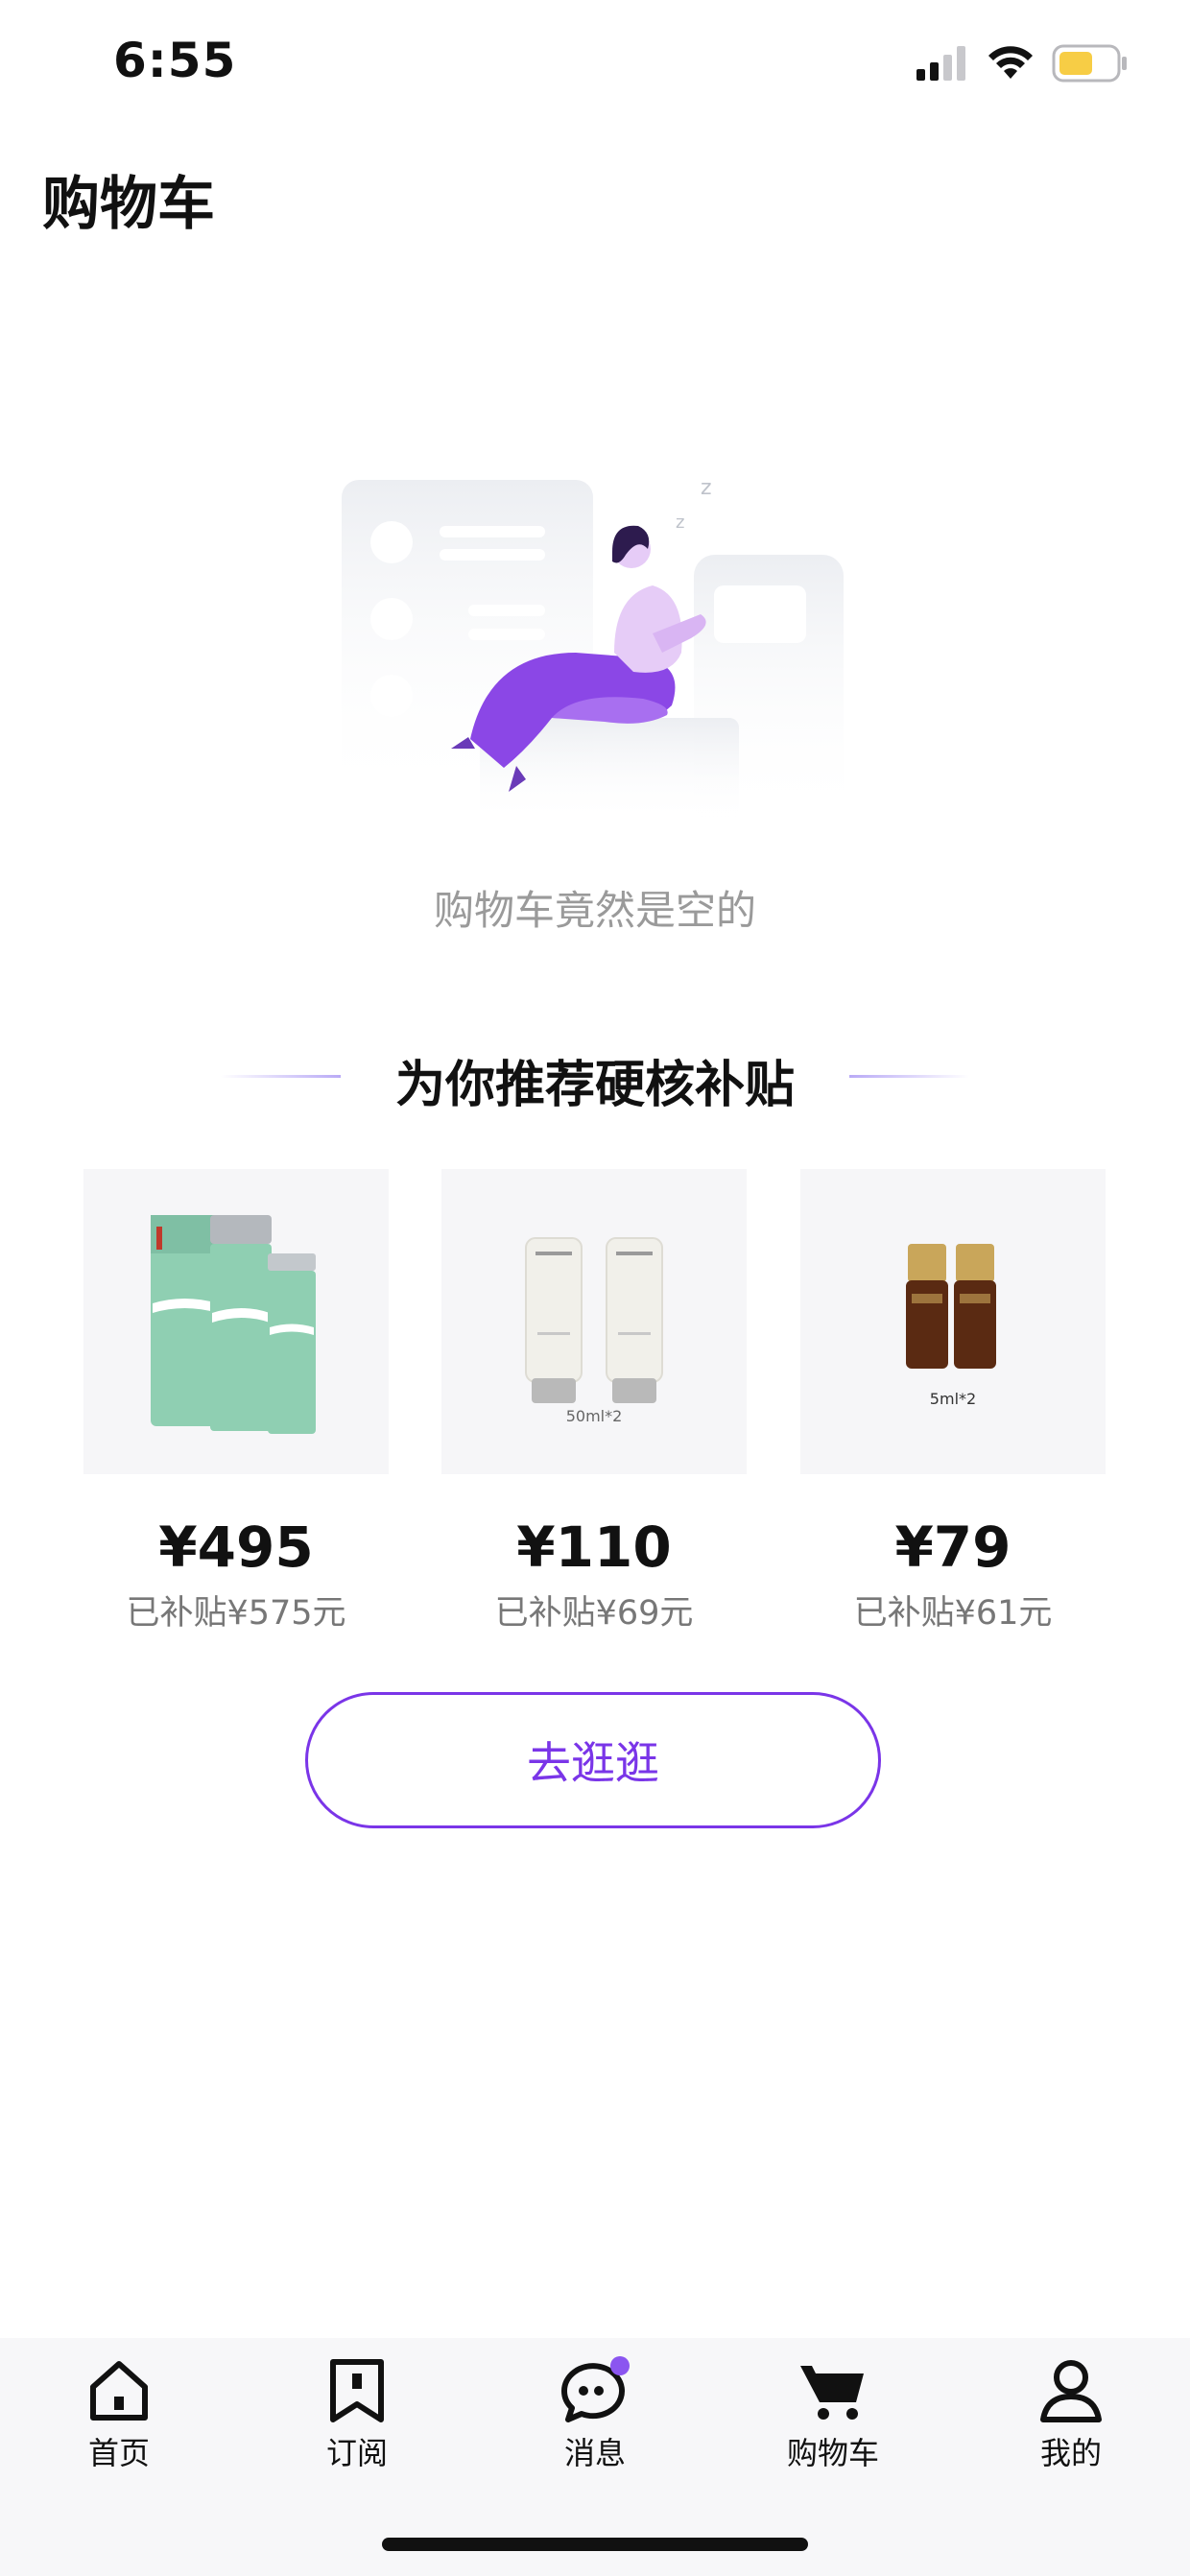 The height and width of the screenshot is (2576, 1190). Describe the element at coordinates (909, 1076) in the screenshot. I see `section-divider-right` at that location.